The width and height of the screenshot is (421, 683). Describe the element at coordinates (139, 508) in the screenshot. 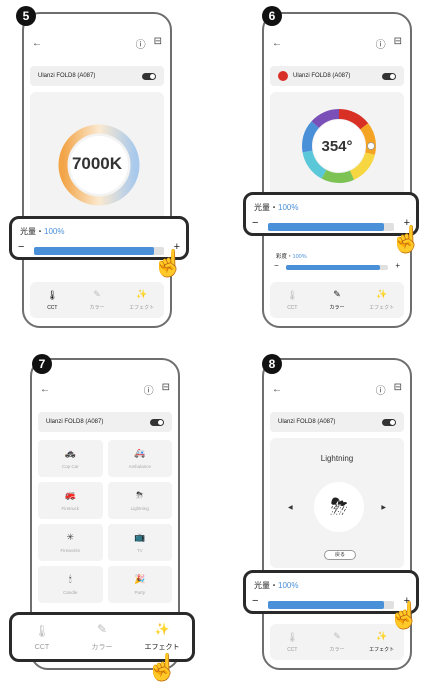

I see `effect-label: Lightning` at that location.